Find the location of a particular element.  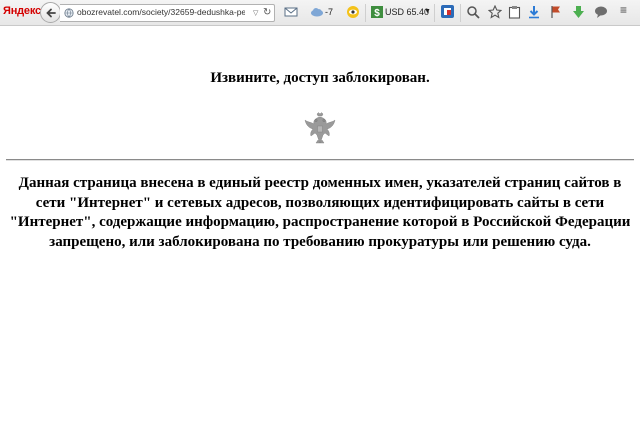

dollar-icon: $ is located at coordinates (377, 12).